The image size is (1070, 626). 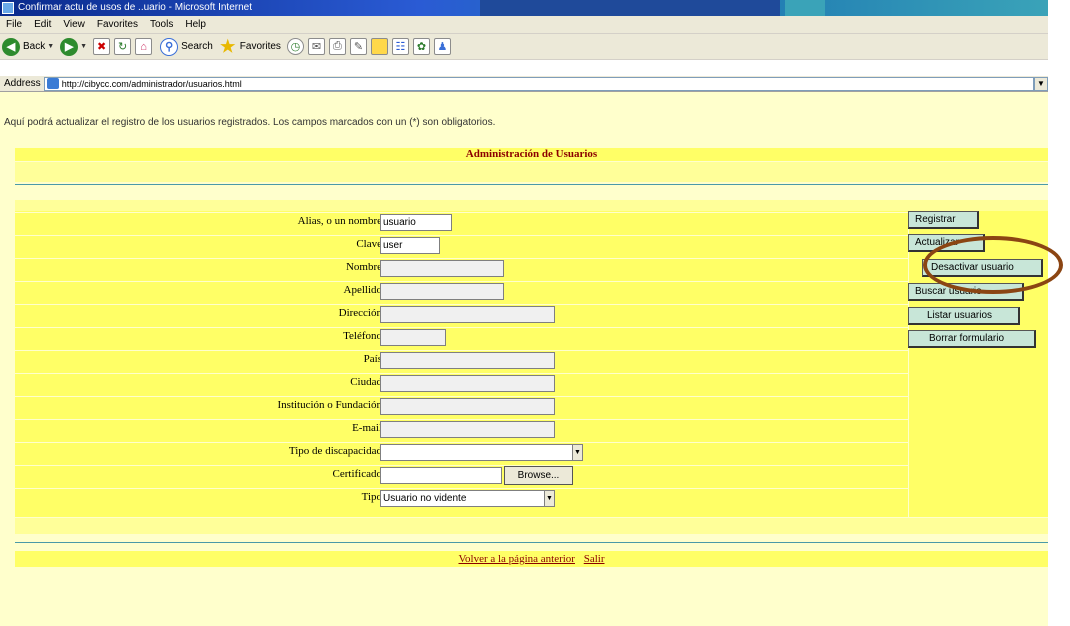 I want to click on field-label: Dirección, so click(x=360, y=313).